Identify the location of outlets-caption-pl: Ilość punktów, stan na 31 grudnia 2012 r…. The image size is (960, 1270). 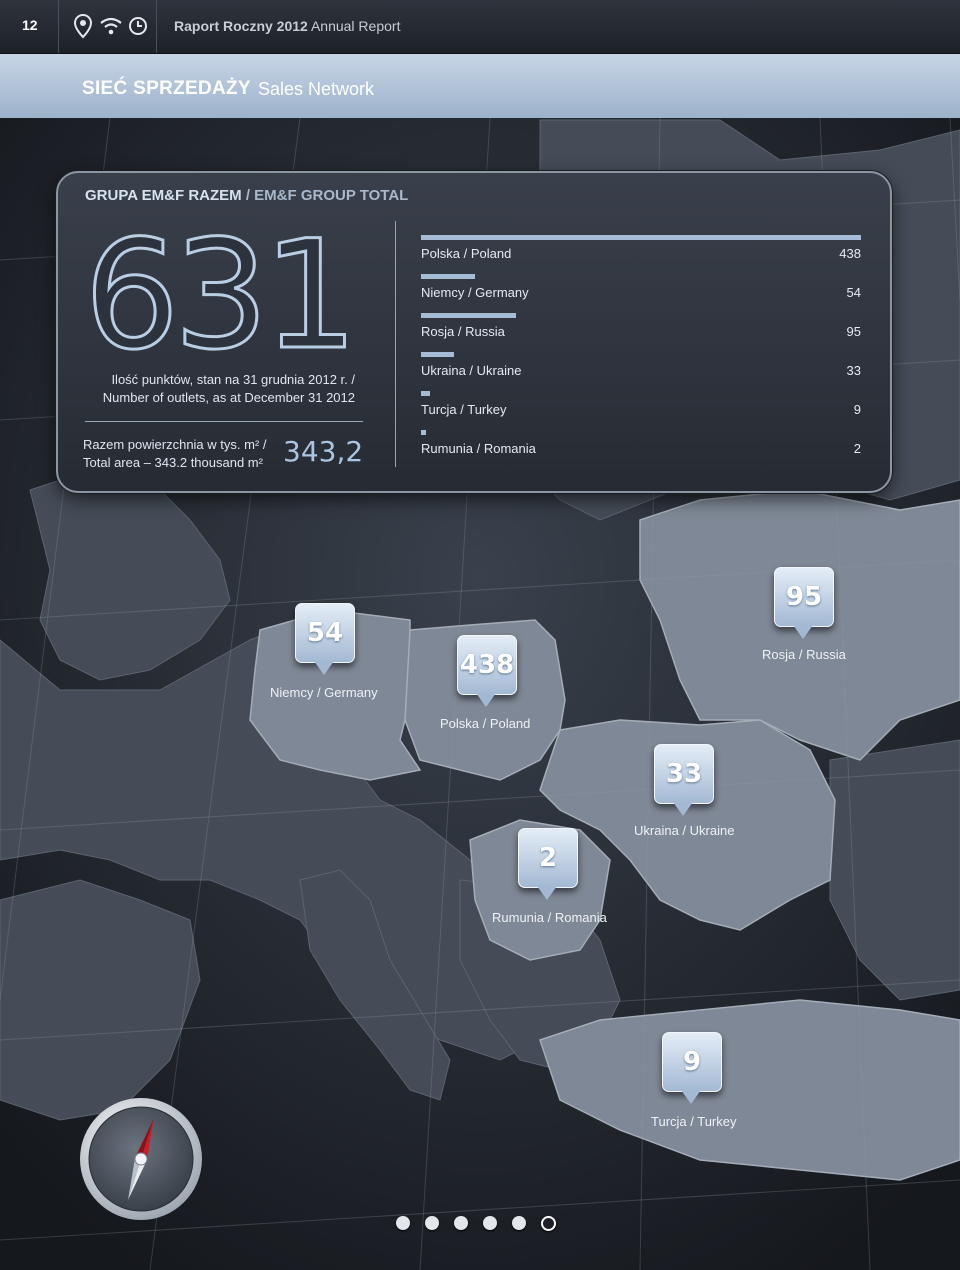
(233, 379).